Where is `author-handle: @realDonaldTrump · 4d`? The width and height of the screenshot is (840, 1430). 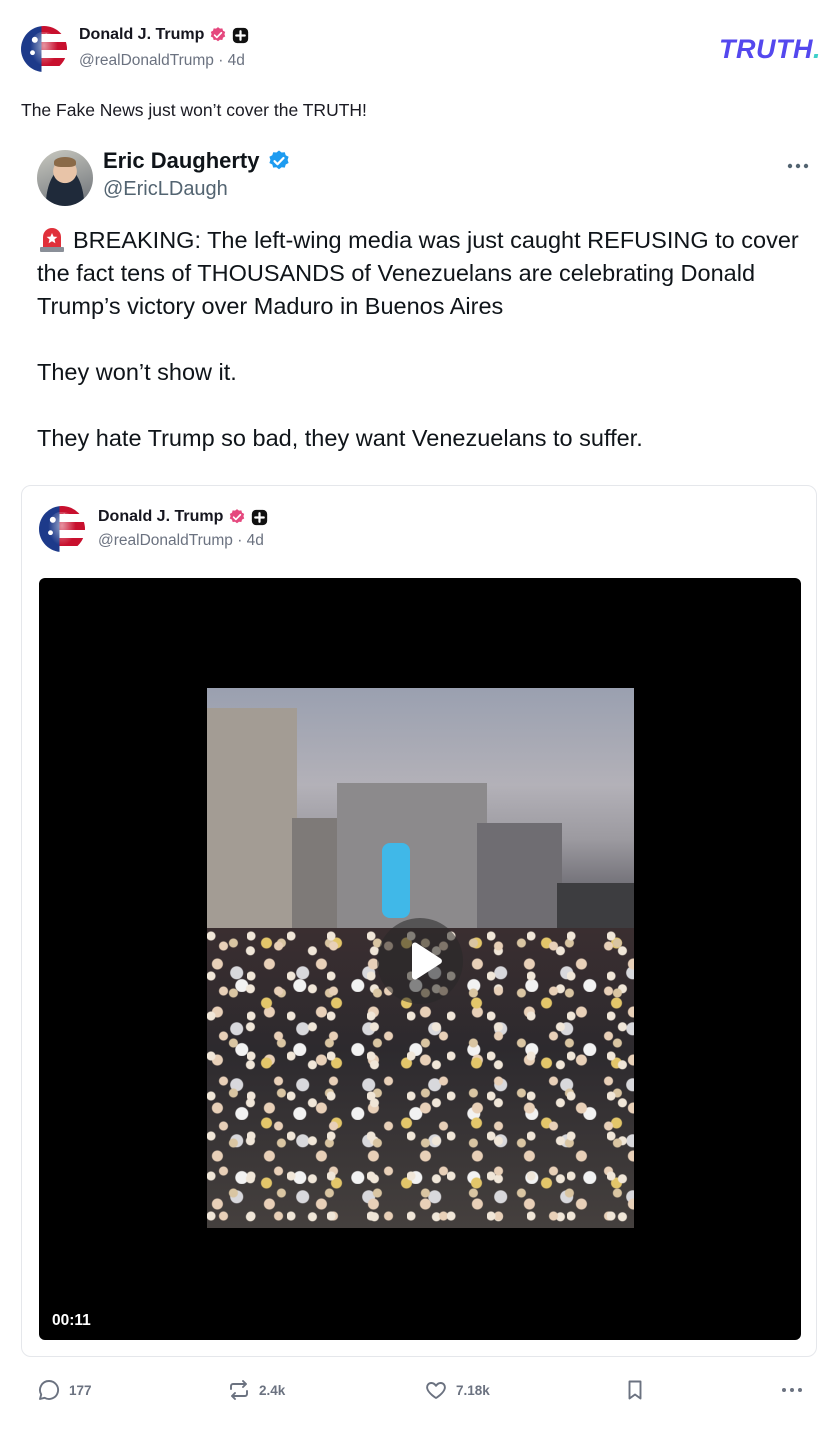
author-handle: @realDonaldTrump · 4d is located at coordinates (162, 61).